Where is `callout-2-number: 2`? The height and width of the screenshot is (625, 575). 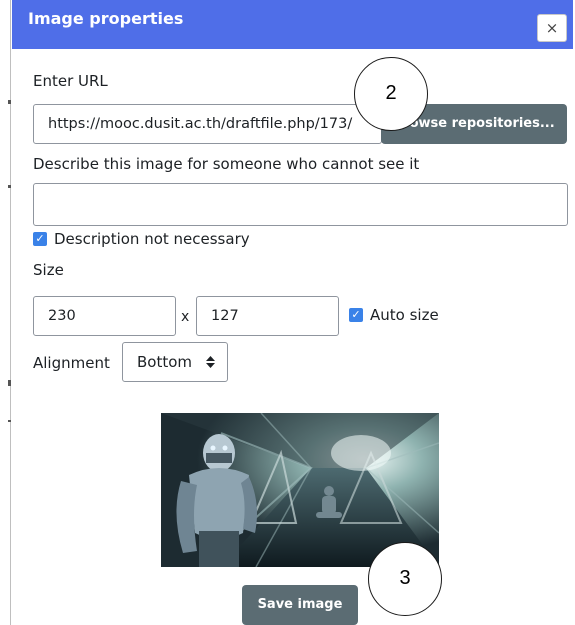
callout-2-number: 2 is located at coordinates (391, 93).